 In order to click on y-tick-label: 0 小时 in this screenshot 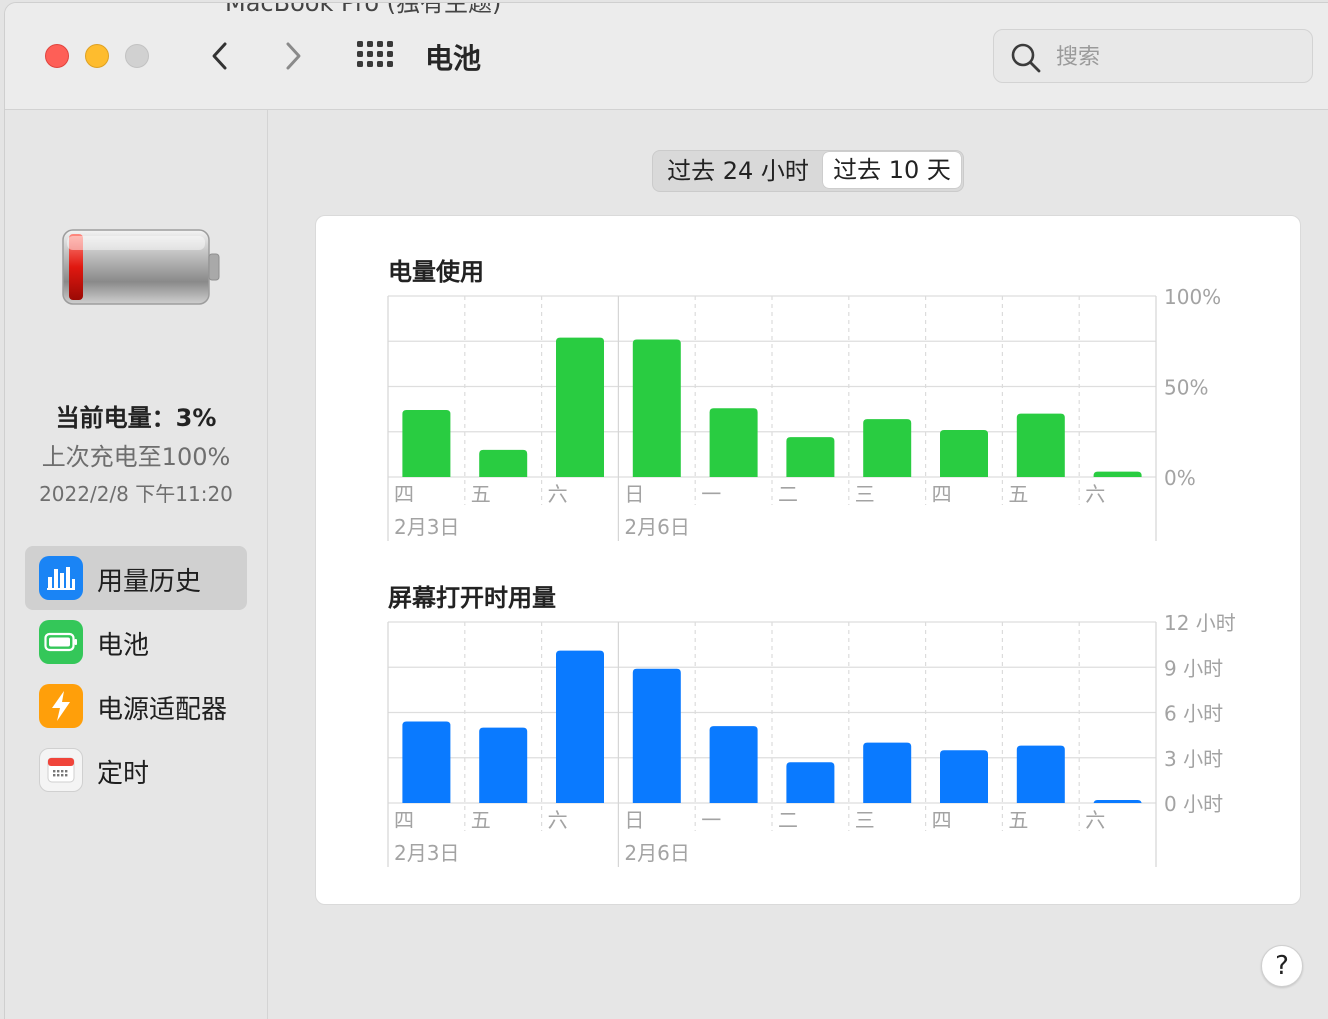, I will do `click(1193, 804)`.